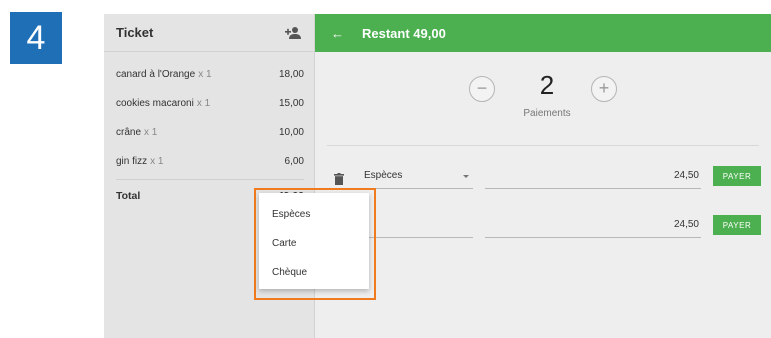 Image resolution: width=771 pixels, height=338 pixels. I want to click on ticket-line-name: cookies macaroni, so click(155, 103).